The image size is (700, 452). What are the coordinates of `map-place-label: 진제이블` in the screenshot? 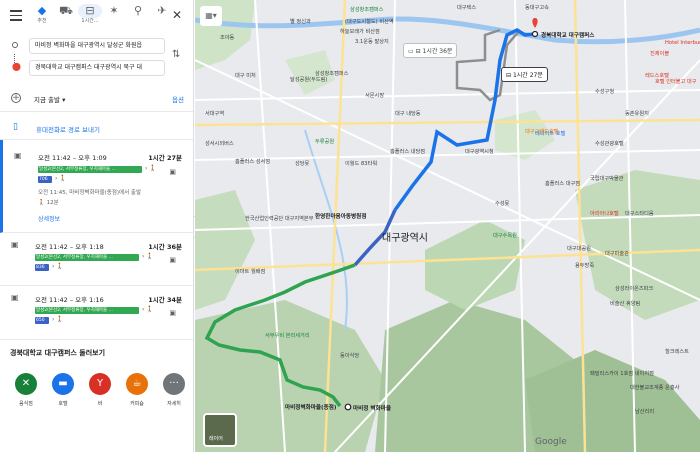 It's located at (659, 53).